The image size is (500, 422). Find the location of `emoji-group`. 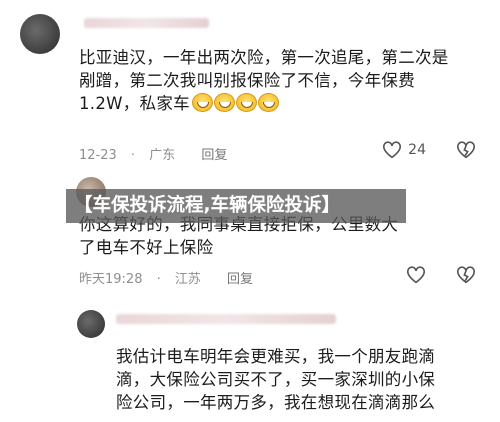

emoji-group is located at coordinates (235, 102).